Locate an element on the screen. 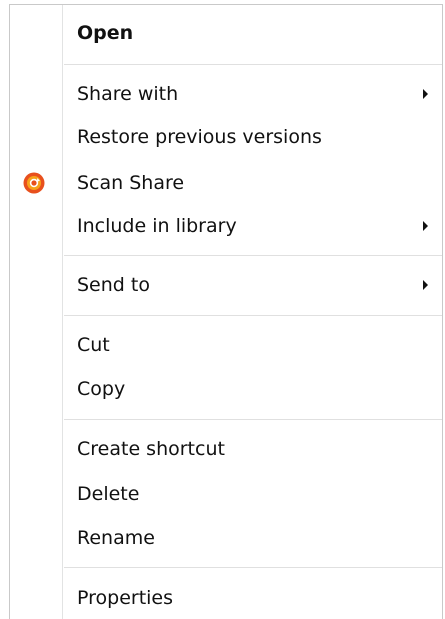 This screenshot has width=445, height=619. menu-item-scan-share: Scan Share is located at coordinates (226, 183).